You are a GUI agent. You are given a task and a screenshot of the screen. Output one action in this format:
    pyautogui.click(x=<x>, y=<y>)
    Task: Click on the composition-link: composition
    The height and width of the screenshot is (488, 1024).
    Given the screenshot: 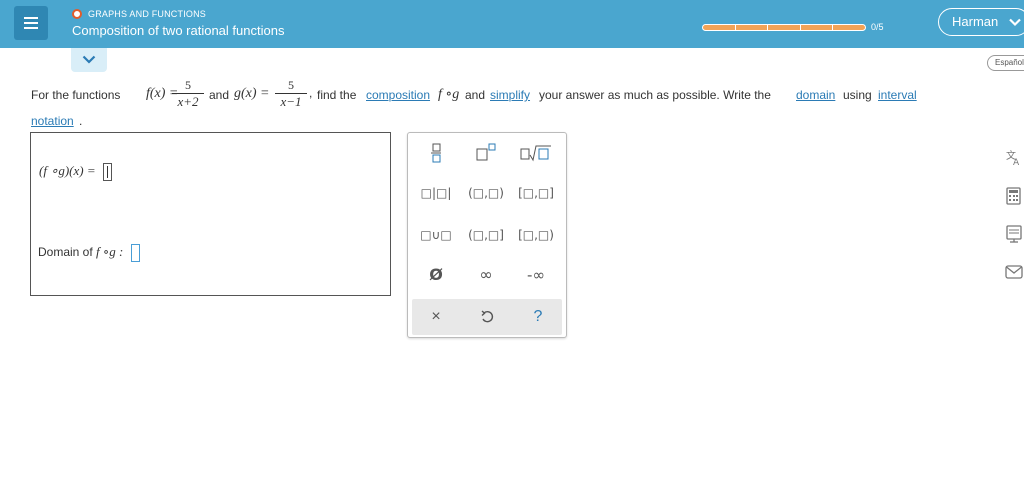 What is the action you would take?
    pyautogui.click(x=398, y=95)
    